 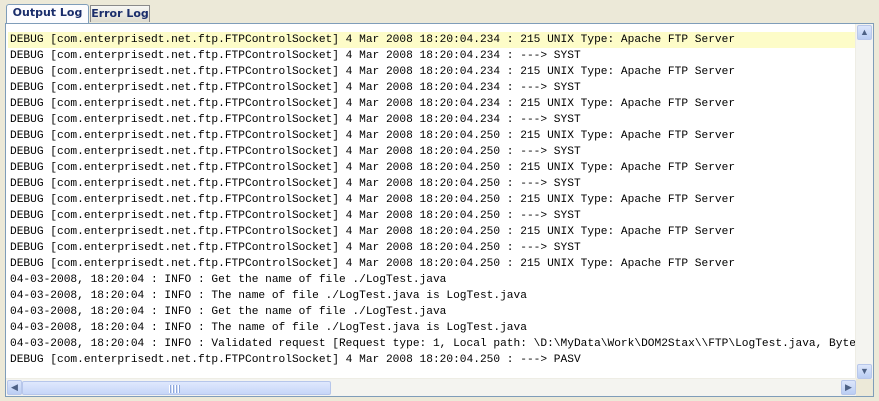 What do you see at coordinates (120, 13) in the screenshot?
I see `tab-error-log: Error Log` at bounding box center [120, 13].